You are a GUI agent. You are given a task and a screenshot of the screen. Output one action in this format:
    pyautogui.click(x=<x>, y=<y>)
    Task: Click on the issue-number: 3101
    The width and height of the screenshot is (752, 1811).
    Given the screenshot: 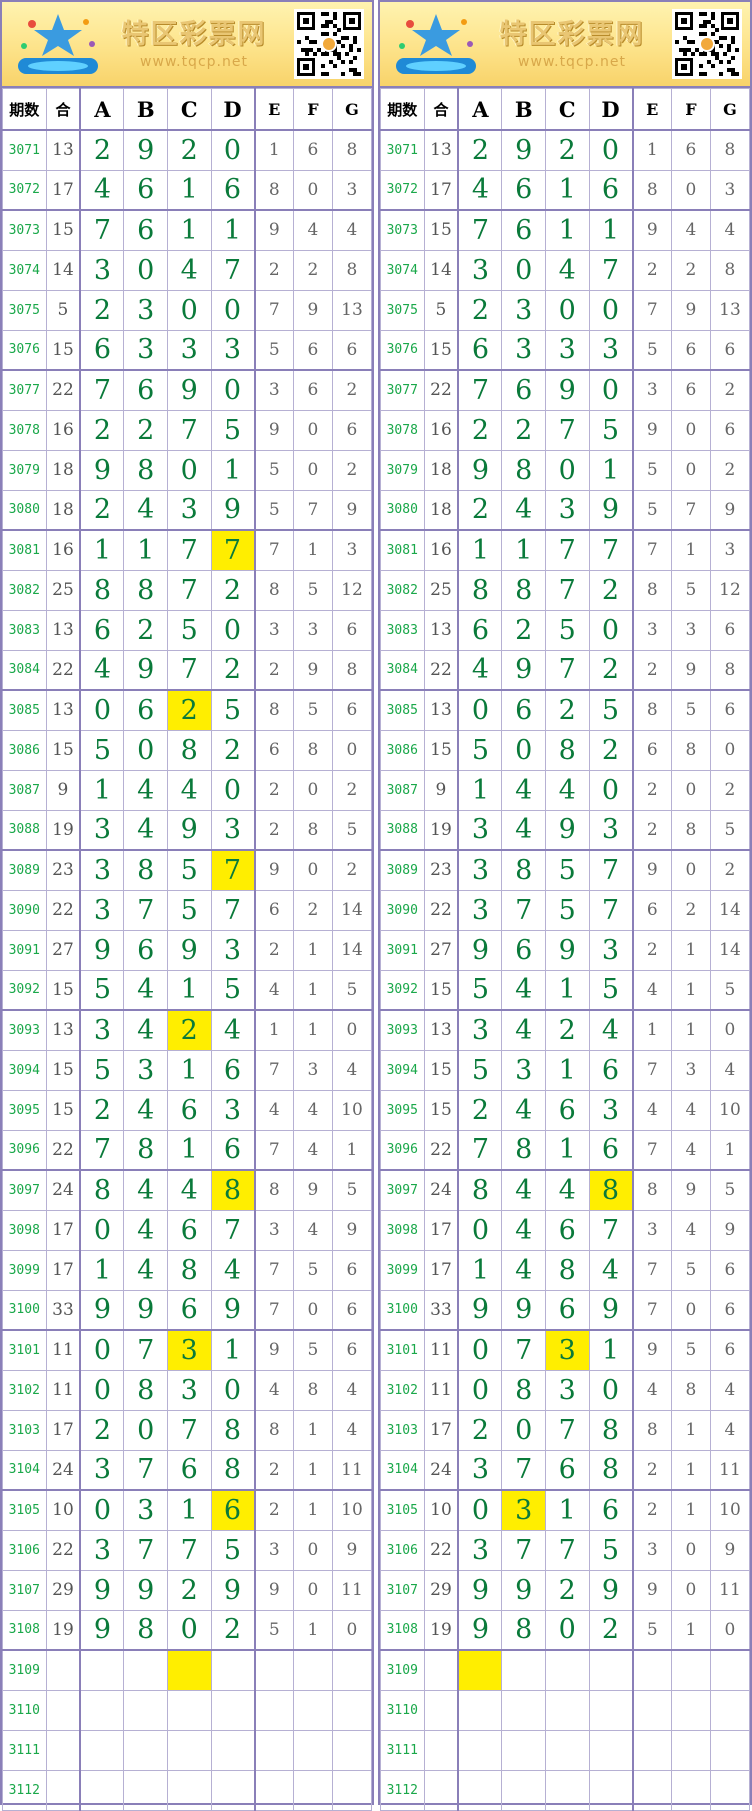 What is the action you would take?
    pyautogui.click(x=24, y=1350)
    